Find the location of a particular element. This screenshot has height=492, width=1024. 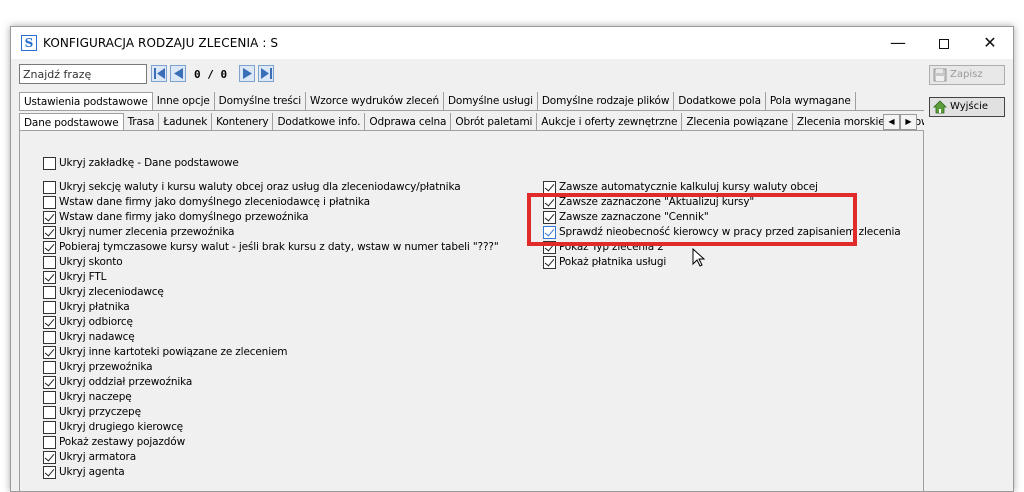

save-label: Zapisz is located at coordinates (966, 74).